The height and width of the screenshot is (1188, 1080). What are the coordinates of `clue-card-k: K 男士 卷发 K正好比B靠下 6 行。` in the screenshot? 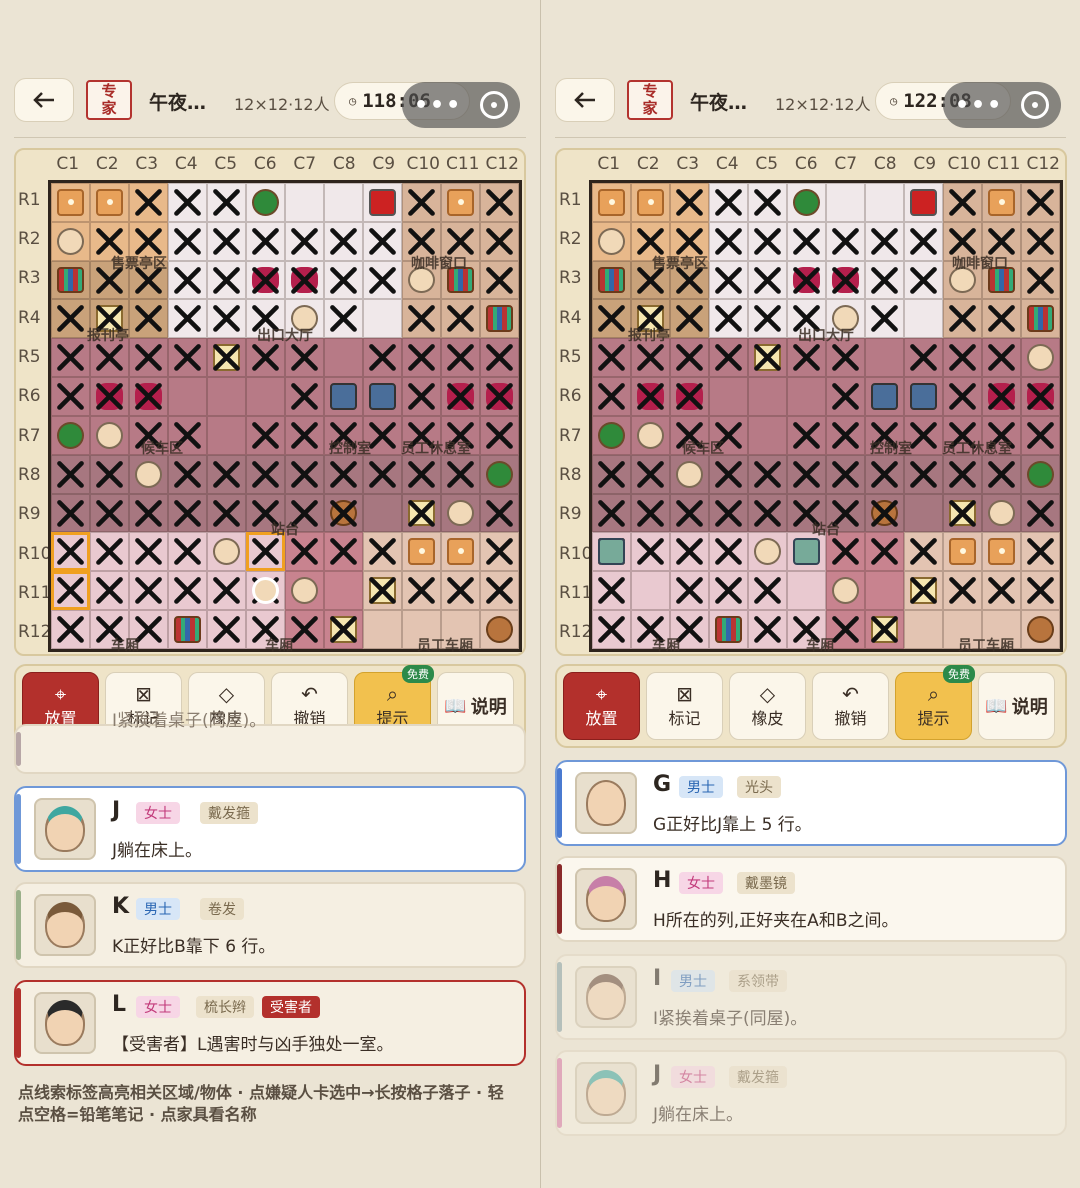 It's located at (270, 925).